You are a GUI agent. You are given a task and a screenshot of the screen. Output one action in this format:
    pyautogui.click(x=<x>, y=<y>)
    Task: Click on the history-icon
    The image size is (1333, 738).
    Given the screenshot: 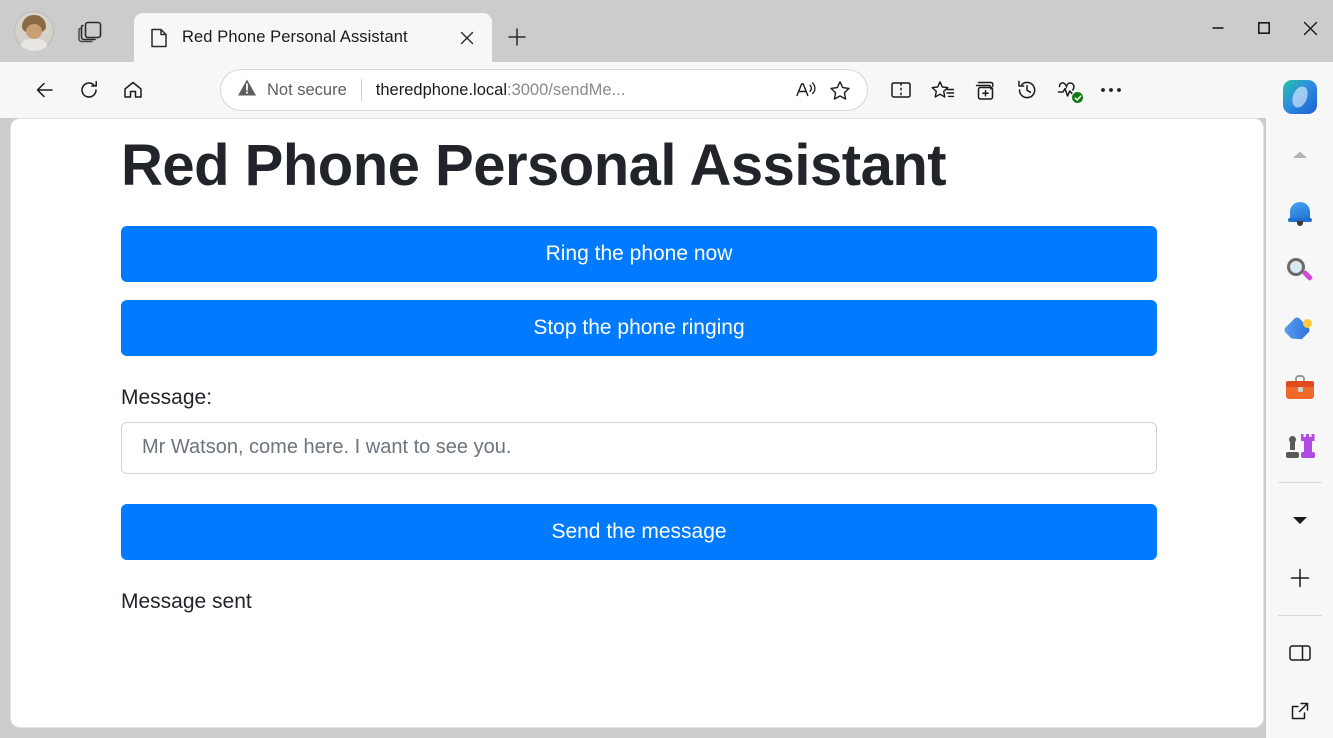 What is the action you would take?
    pyautogui.click(x=1027, y=90)
    